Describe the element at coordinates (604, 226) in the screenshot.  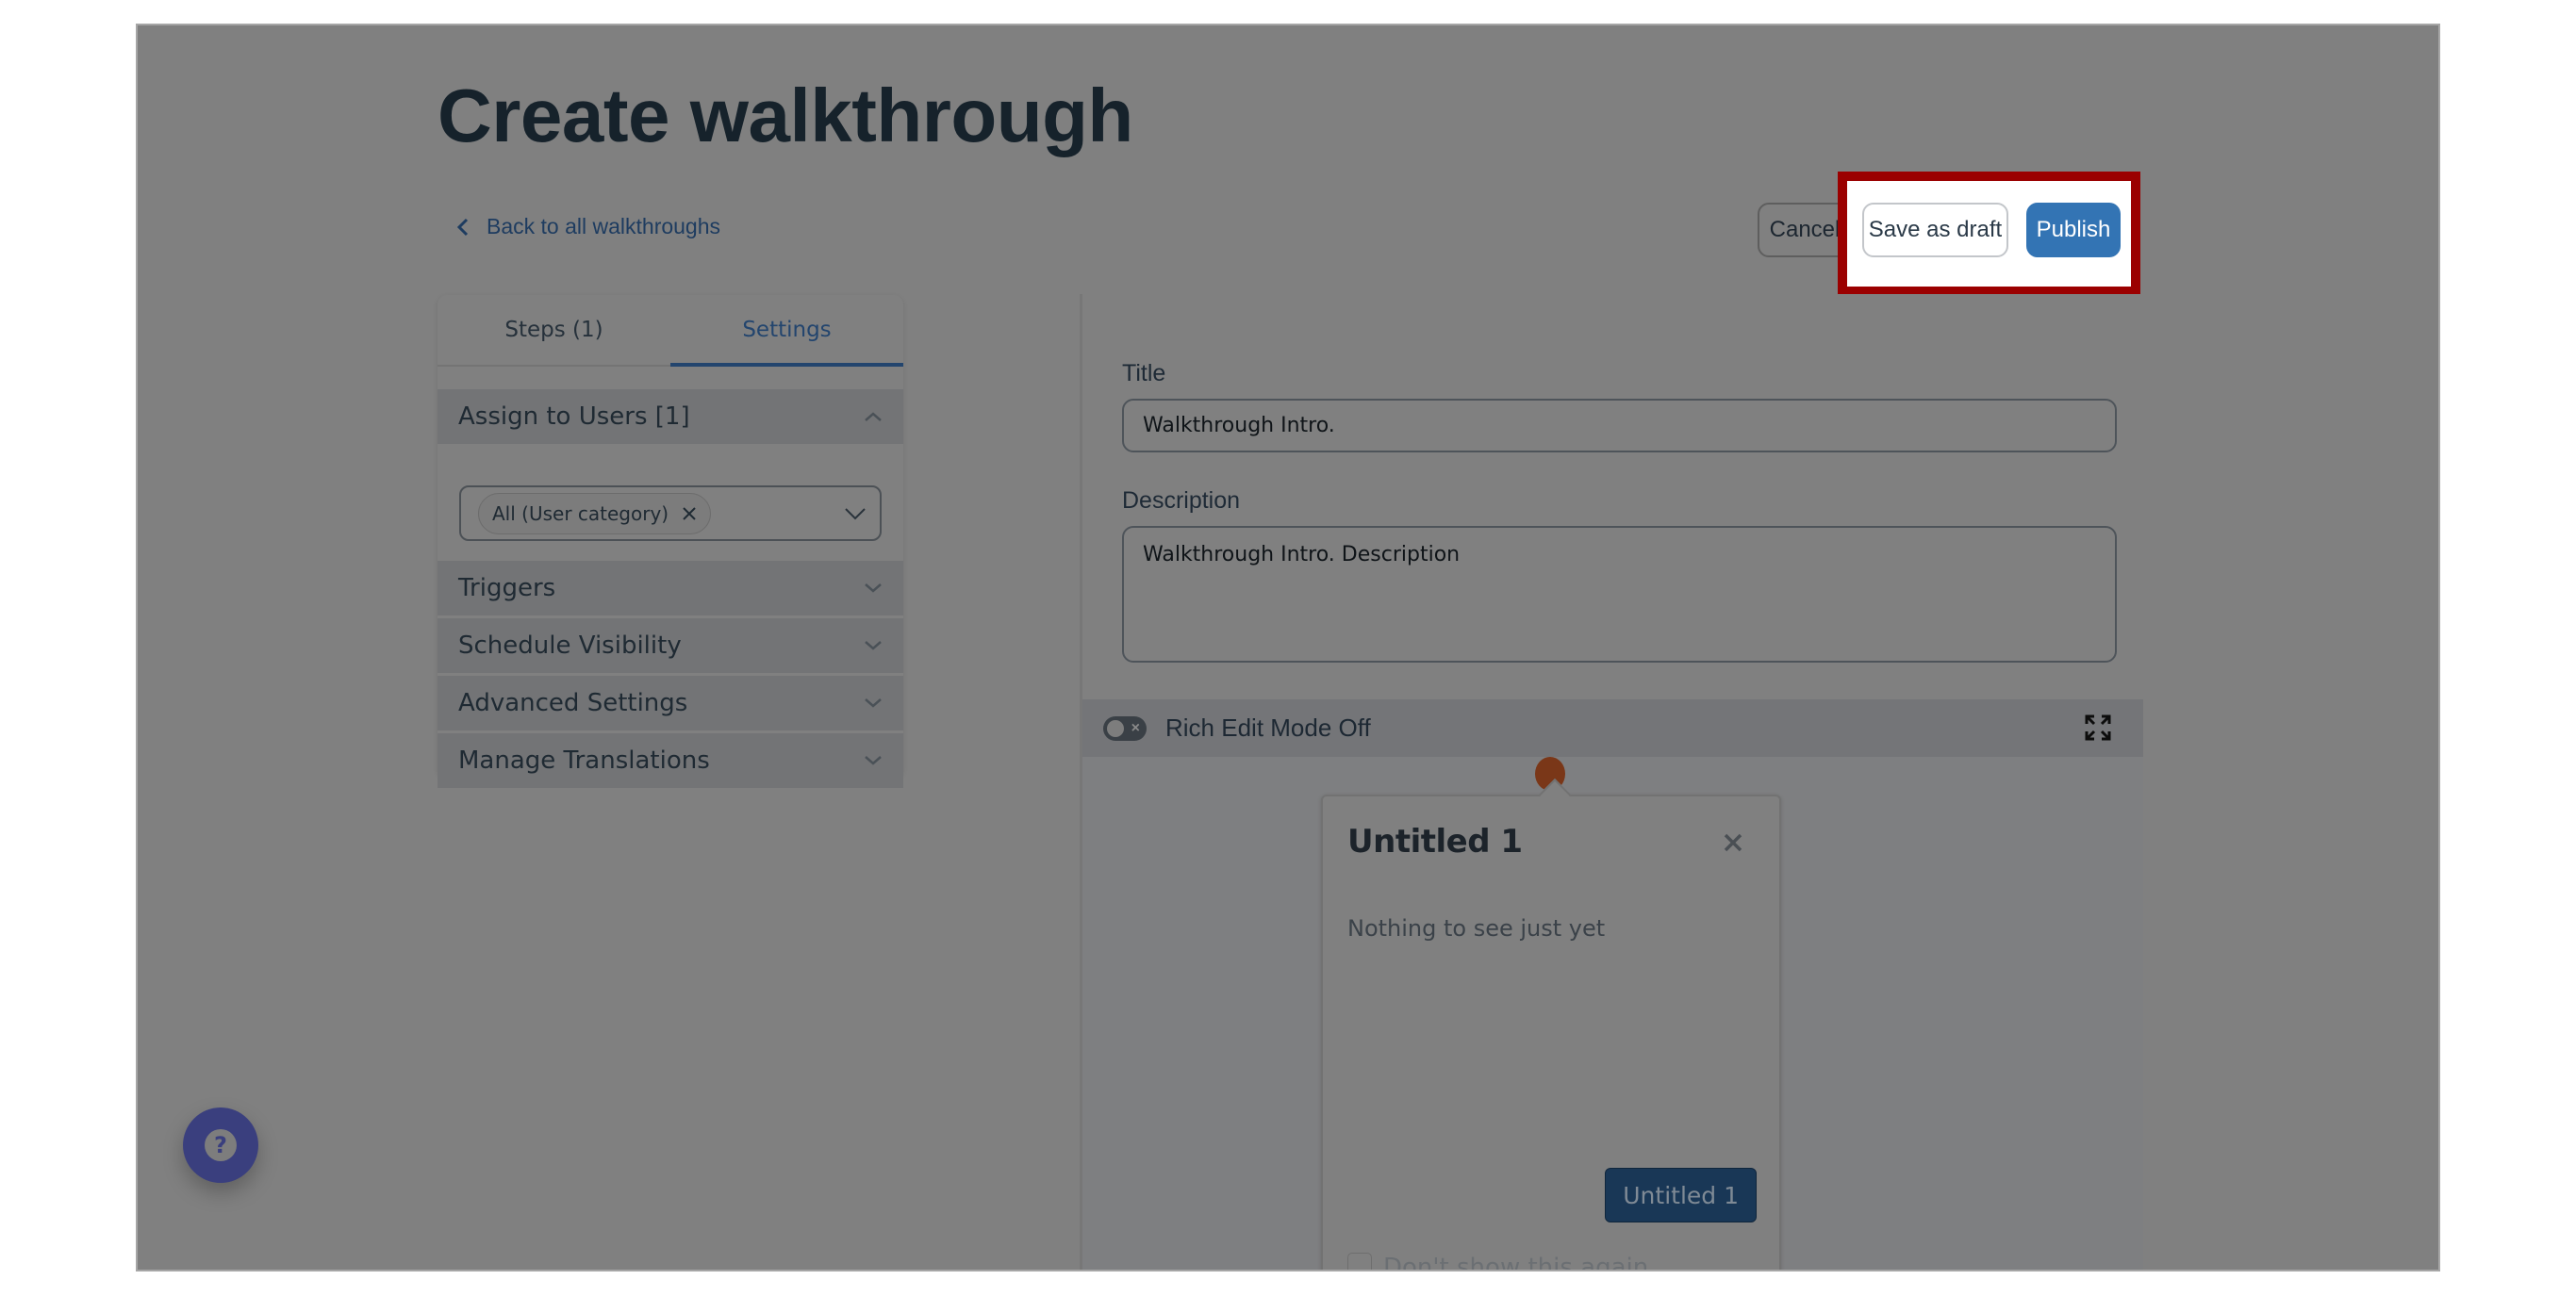
I see `back-link-label: Back to all walkthroughs` at that location.